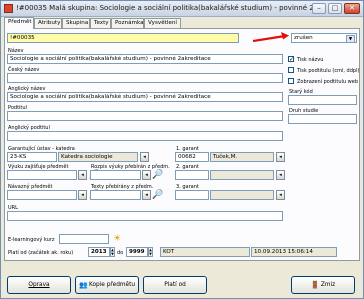 The image size is (364, 299). I want to click on label-elearning: E-learningový kurz, so click(31, 240).